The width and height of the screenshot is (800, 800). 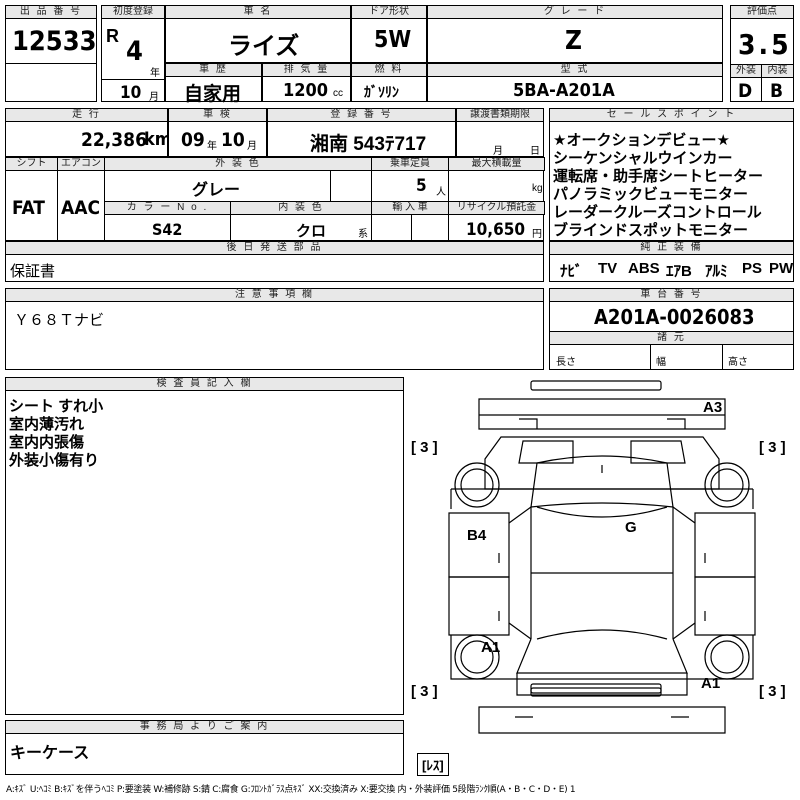 What do you see at coordinates (389, 82) in the screenshot?
I see `fuel-box: 燃 料 ｶﾞｿﾘﾝ` at bounding box center [389, 82].